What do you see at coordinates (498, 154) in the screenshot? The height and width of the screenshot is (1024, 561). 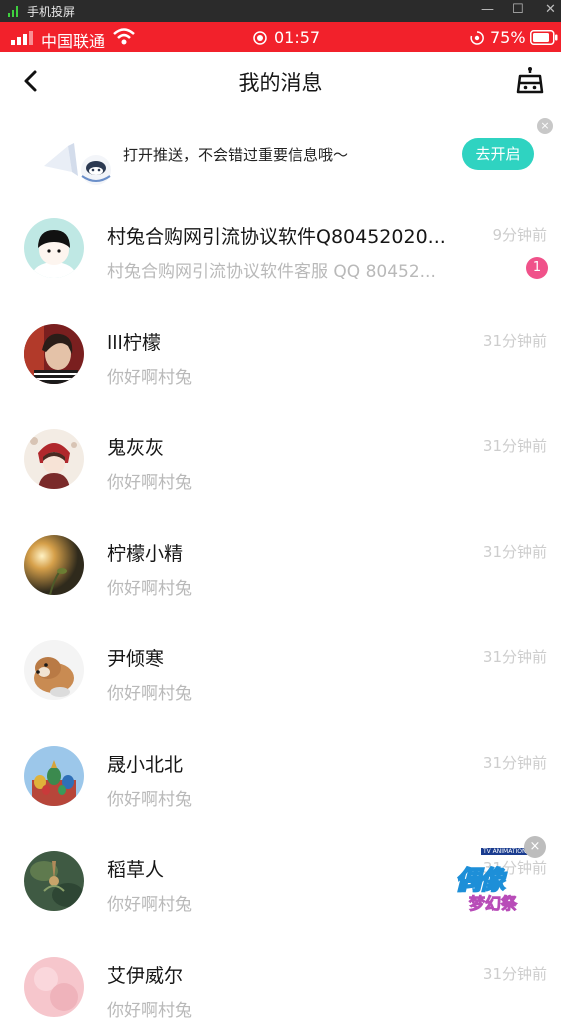 I see `enable-push-button: 去开启` at bounding box center [498, 154].